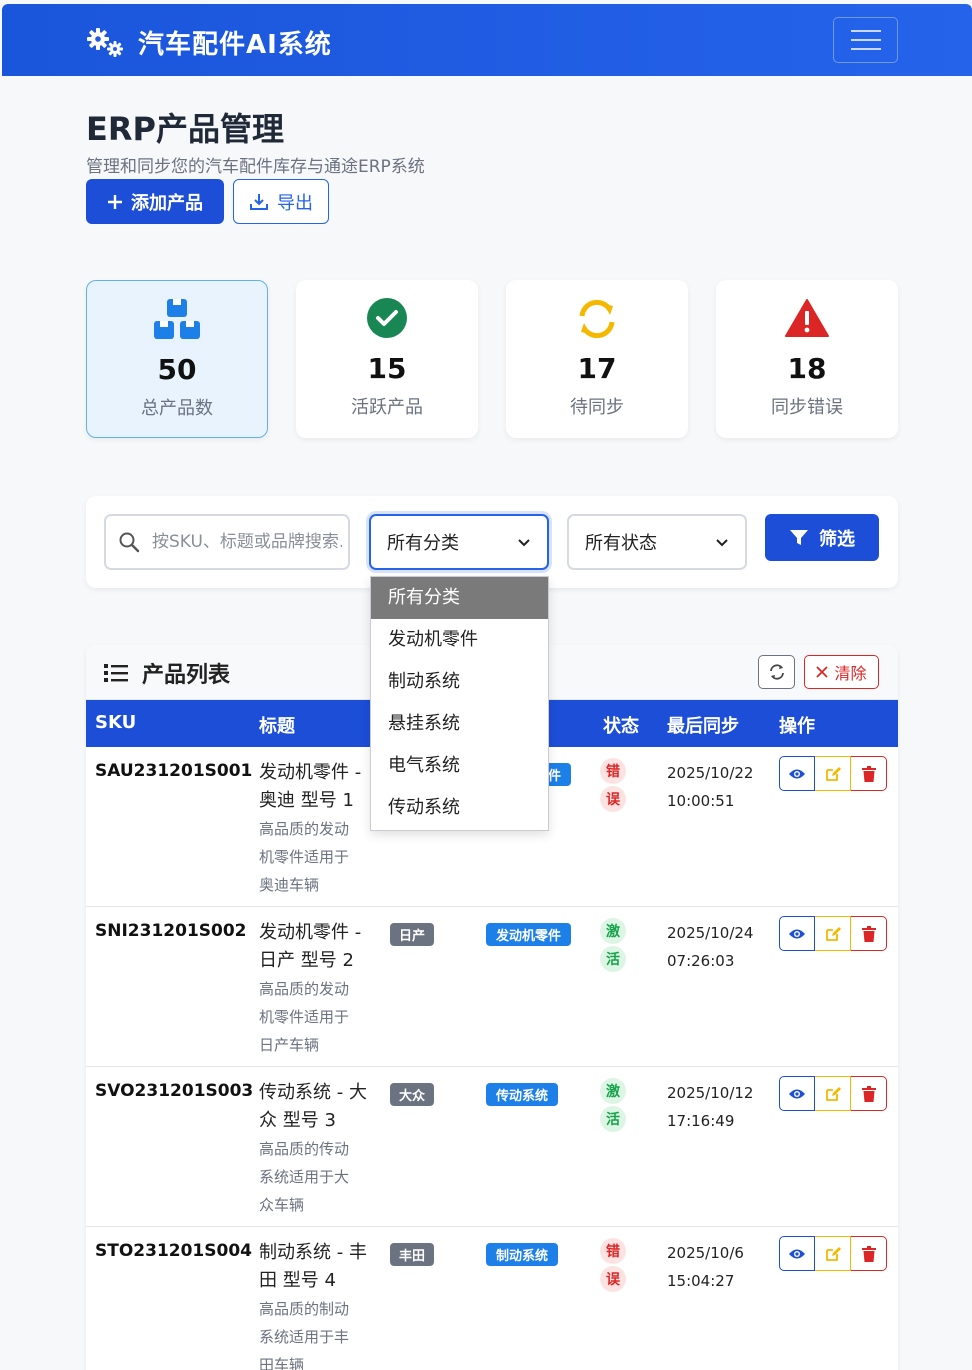  What do you see at coordinates (115, 722) in the screenshot?
I see `column-header-sku: SKU` at bounding box center [115, 722].